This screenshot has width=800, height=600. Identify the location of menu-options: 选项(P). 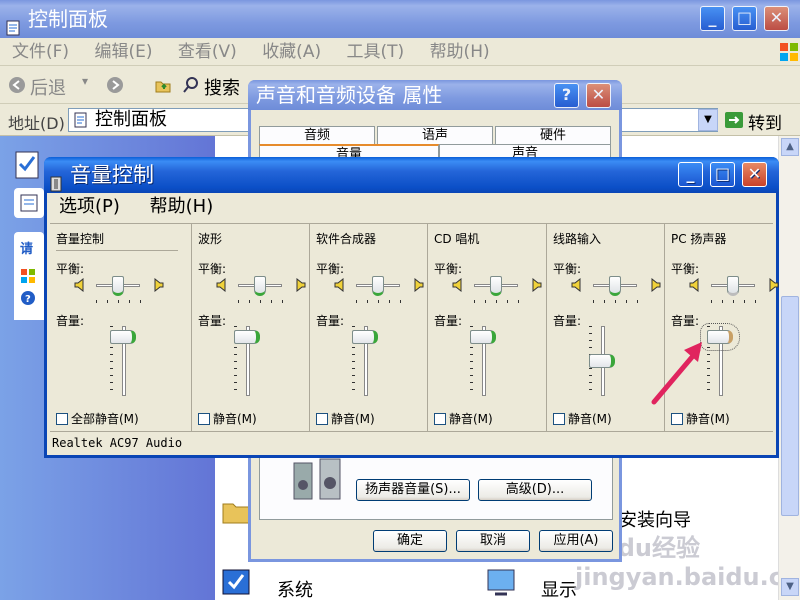
(89, 206).